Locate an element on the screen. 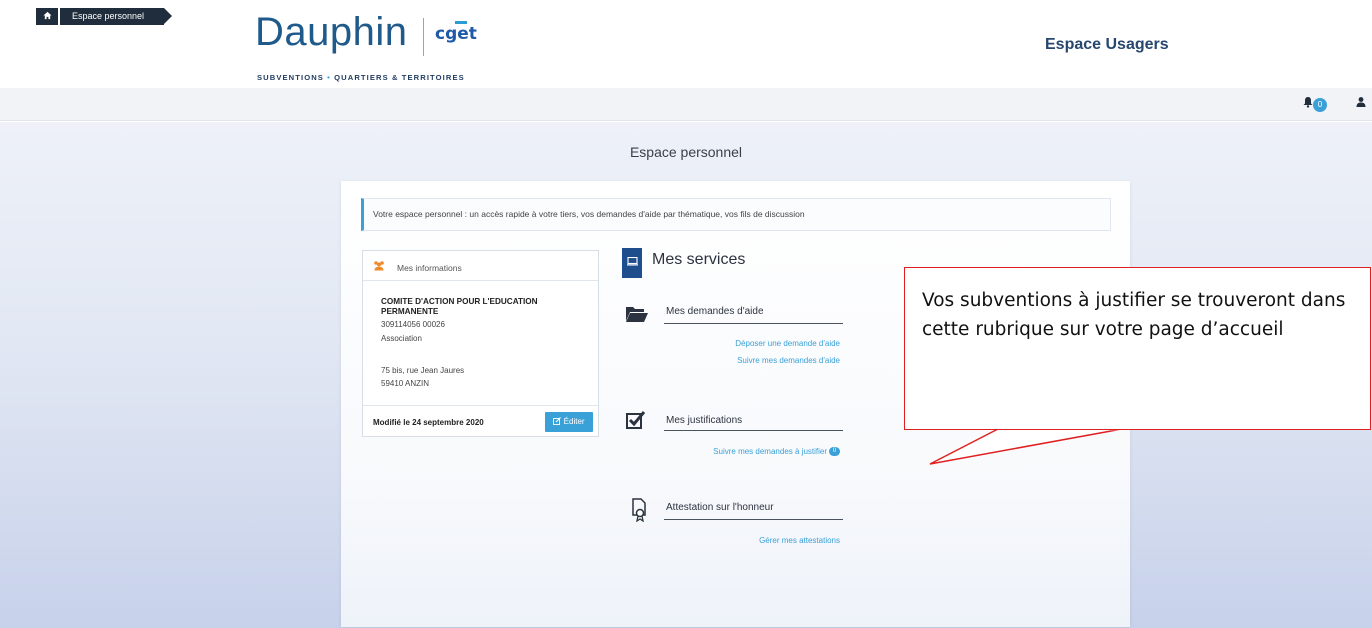  link-suivre-justifier: Suivre mes demandes à justifier 0 is located at coordinates (740, 452).